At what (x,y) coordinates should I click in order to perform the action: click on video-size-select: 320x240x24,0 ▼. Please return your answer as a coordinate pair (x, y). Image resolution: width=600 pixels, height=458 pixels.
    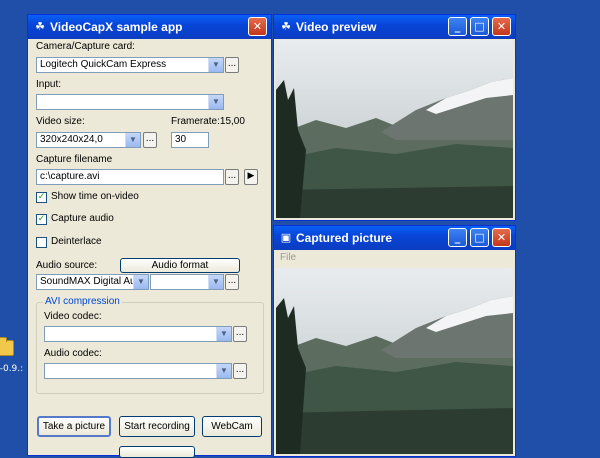
    Looking at the image, I should click on (88, 140).